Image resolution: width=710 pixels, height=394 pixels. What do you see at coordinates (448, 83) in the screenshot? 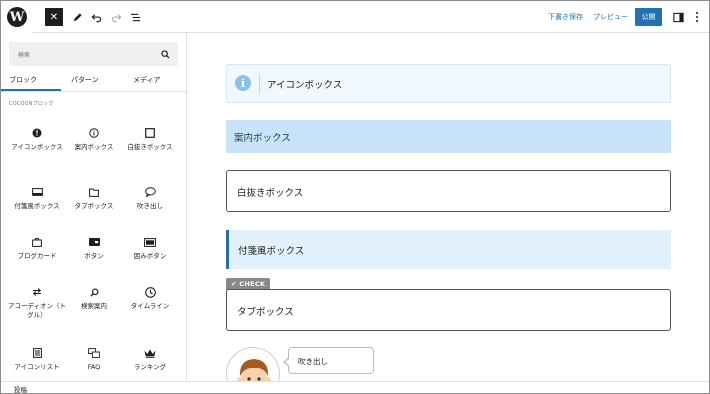
I see `icon-box-block: i アイコンボックス` at bounding box center [448, 83].